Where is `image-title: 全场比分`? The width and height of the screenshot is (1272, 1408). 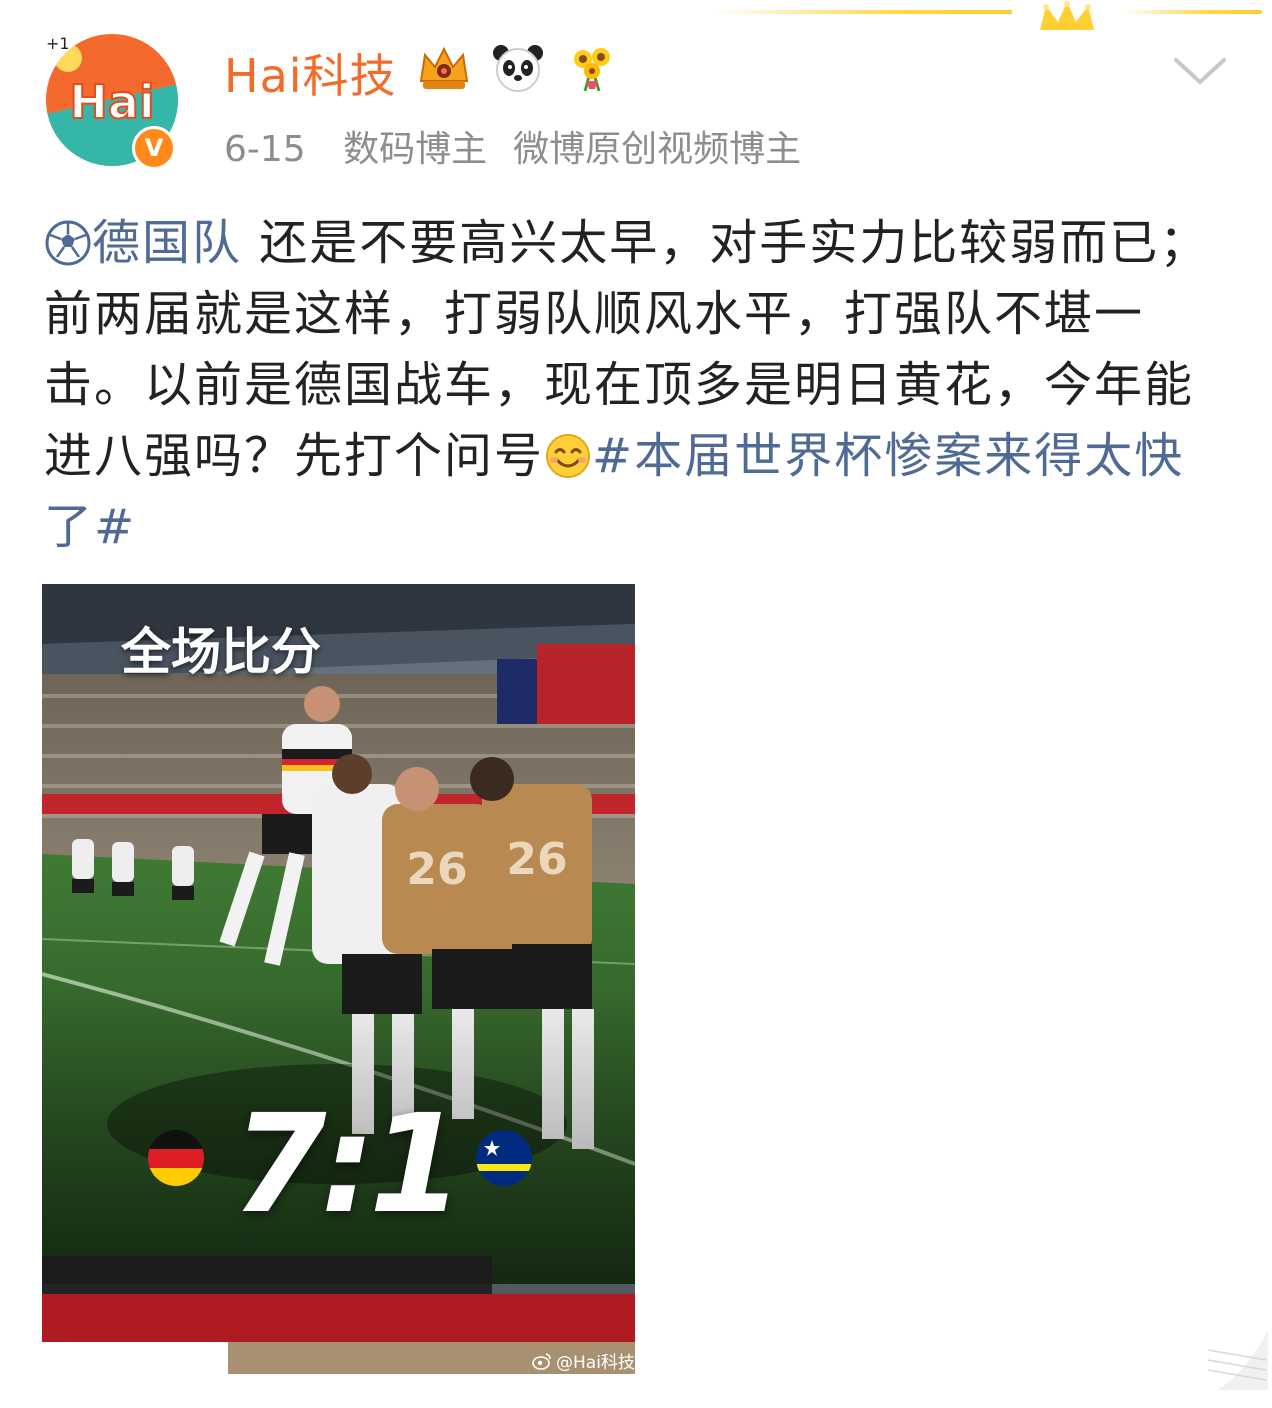
image-title: 全场比分 is located at coordinates (221, 652).